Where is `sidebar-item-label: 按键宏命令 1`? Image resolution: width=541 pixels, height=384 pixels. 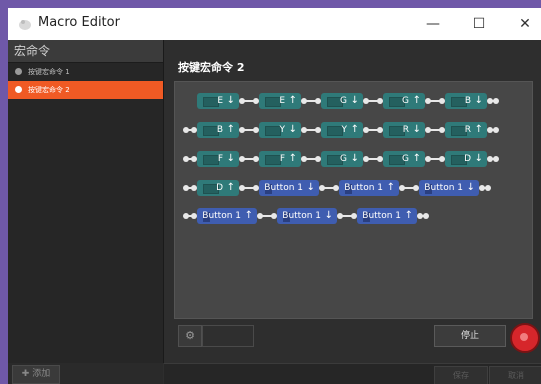
sidebar-item-label: 按键宏命令 1 is located at coordinates (49, 72).